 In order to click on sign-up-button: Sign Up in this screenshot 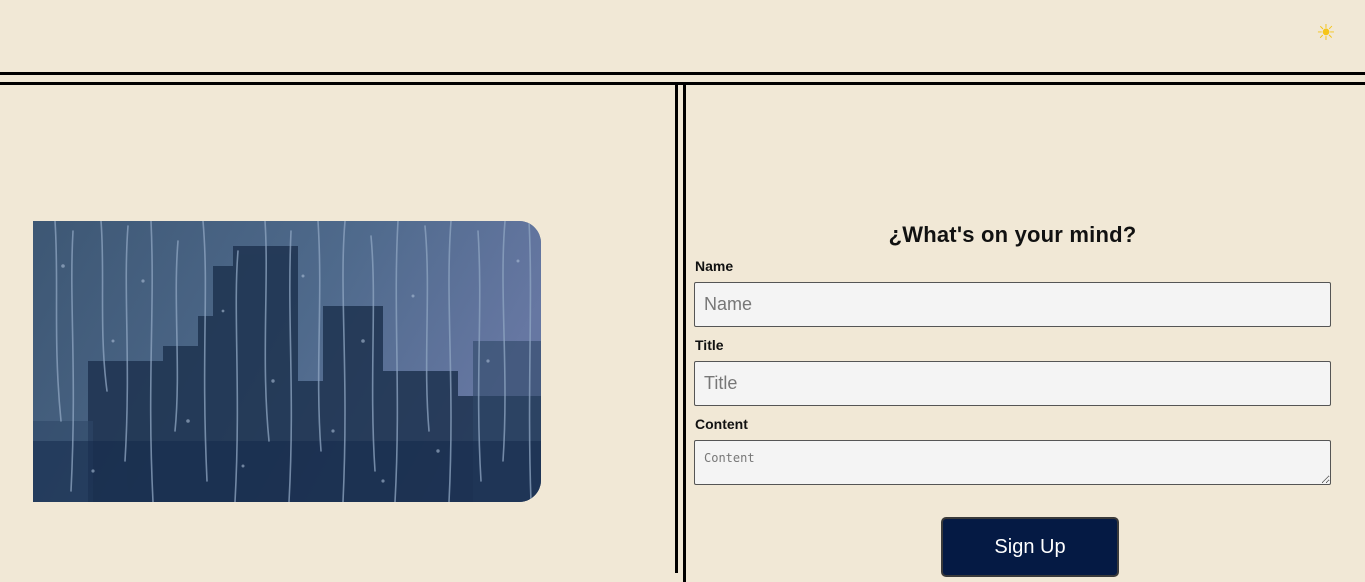, I will do `click(1030, 547)`.